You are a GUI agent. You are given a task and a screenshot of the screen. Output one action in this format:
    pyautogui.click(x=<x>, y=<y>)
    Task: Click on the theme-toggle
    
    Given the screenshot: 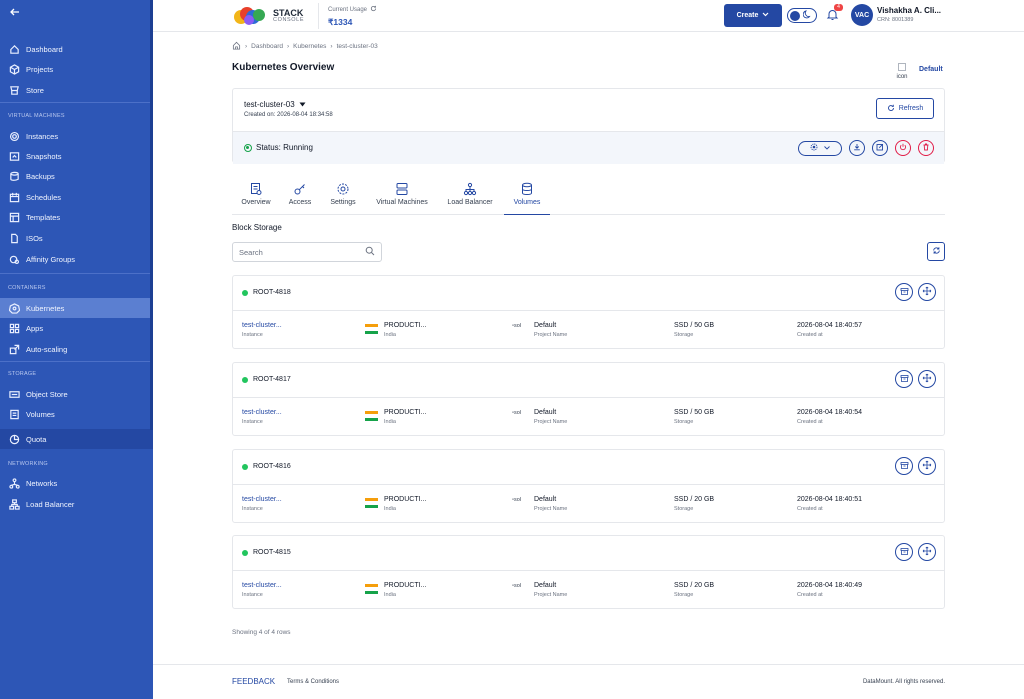 What is the action you would take?
    pyautogui.click(x=802, y=15)
    